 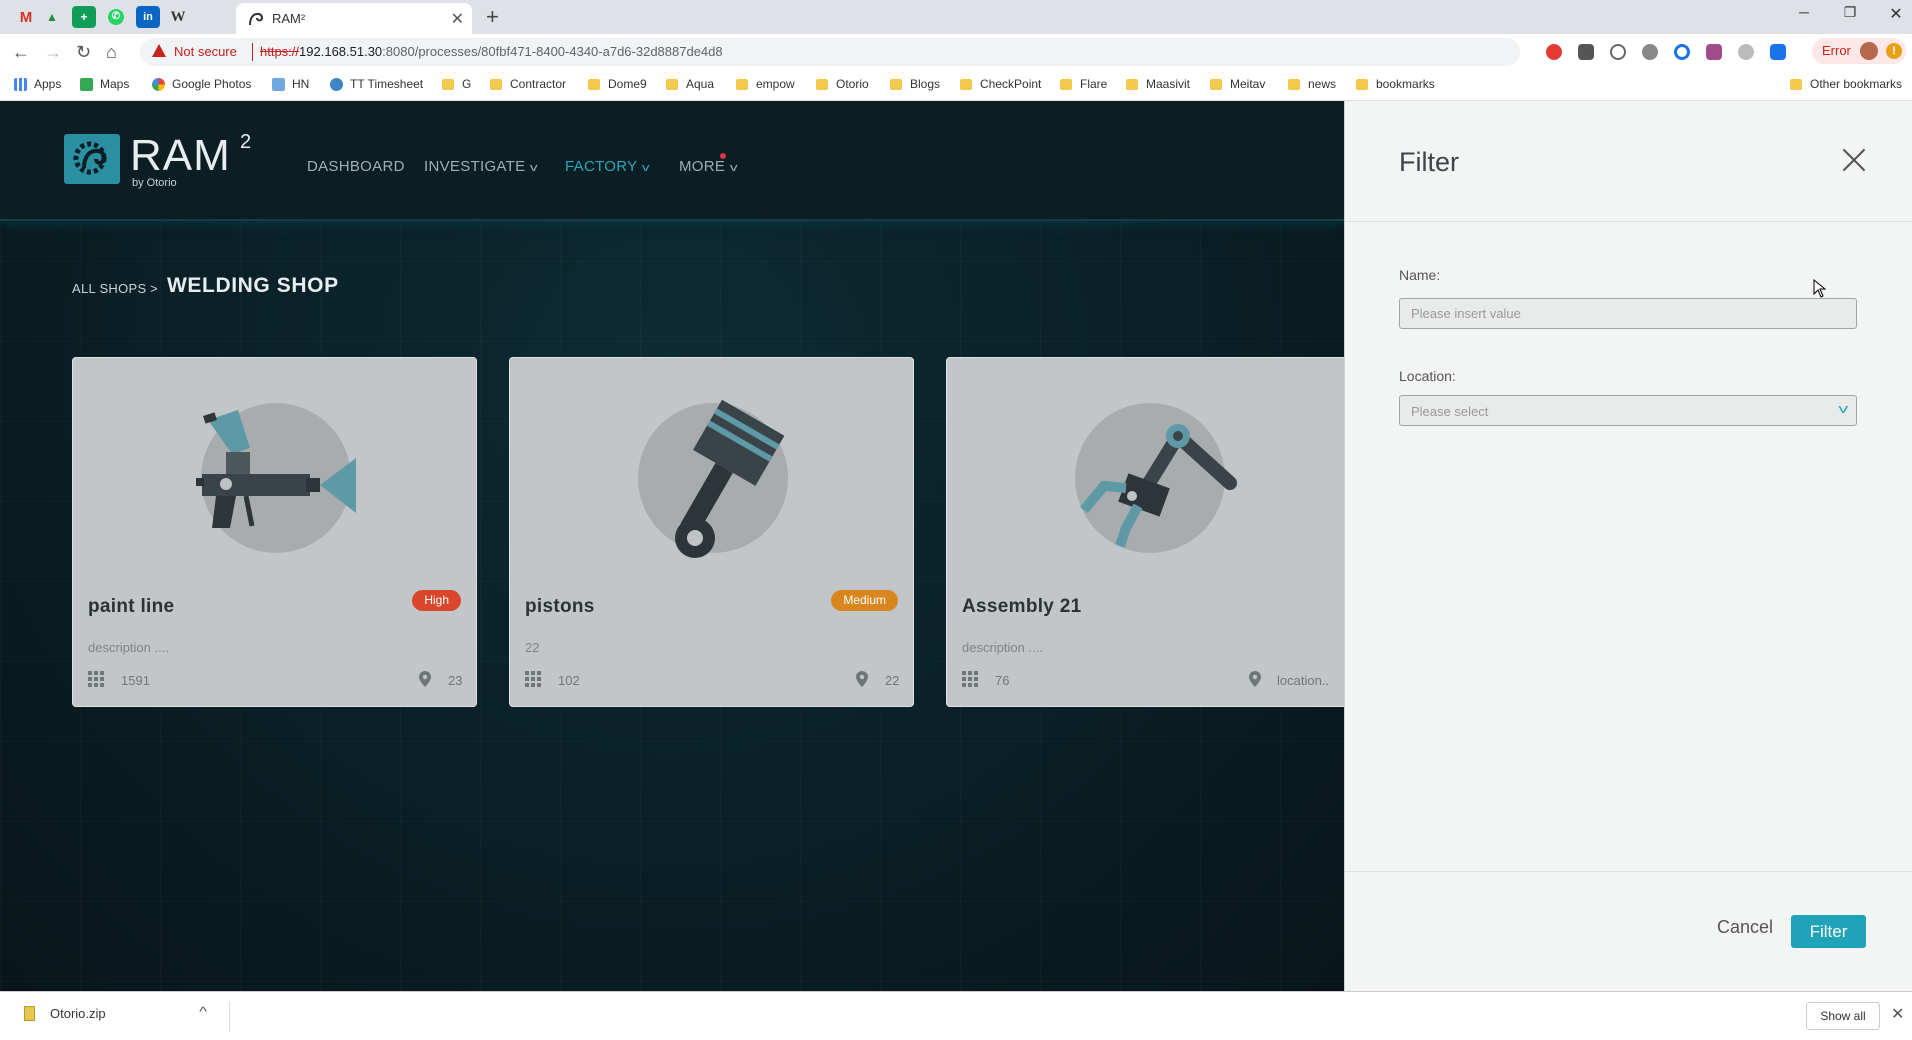 I want to click on process-card-pistons: pistons Medium 22 102 22, so click(x=711, y=532).